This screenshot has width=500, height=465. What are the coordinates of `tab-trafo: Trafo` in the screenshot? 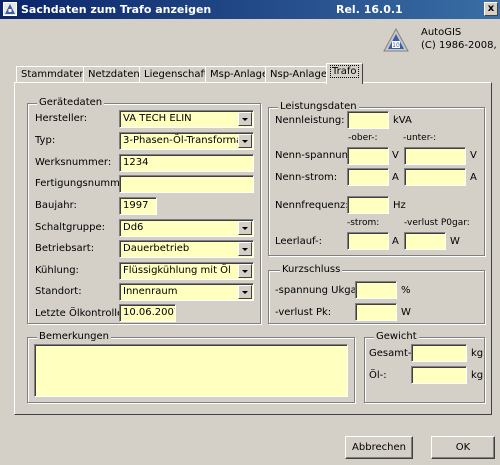 It's located at (344, 73).